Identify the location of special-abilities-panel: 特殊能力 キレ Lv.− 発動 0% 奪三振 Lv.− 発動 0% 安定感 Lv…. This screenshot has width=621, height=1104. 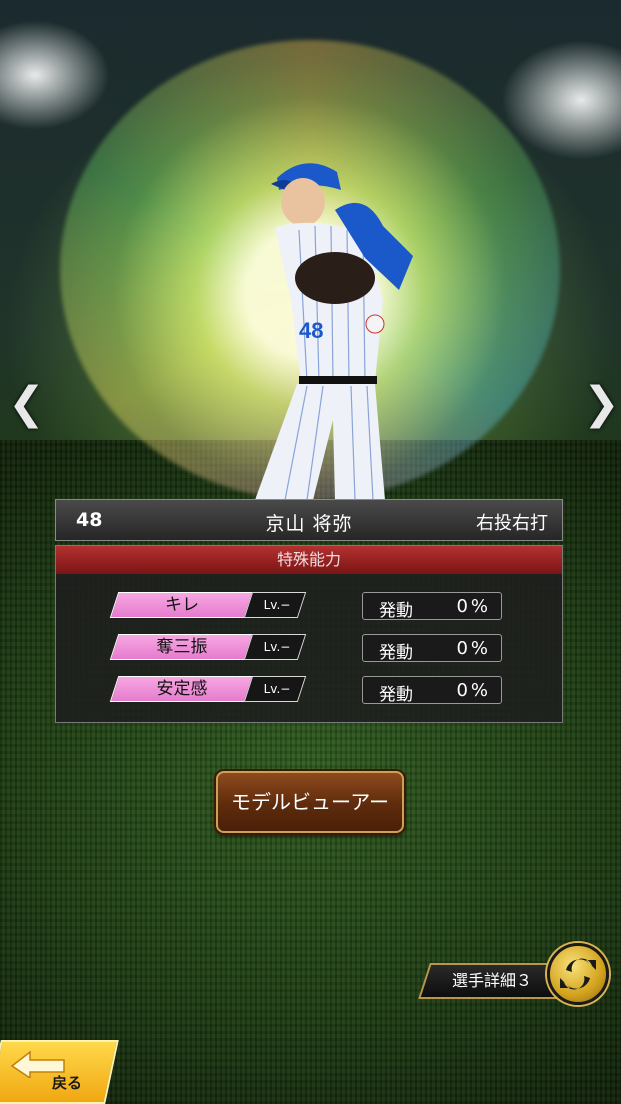
(309, 634).